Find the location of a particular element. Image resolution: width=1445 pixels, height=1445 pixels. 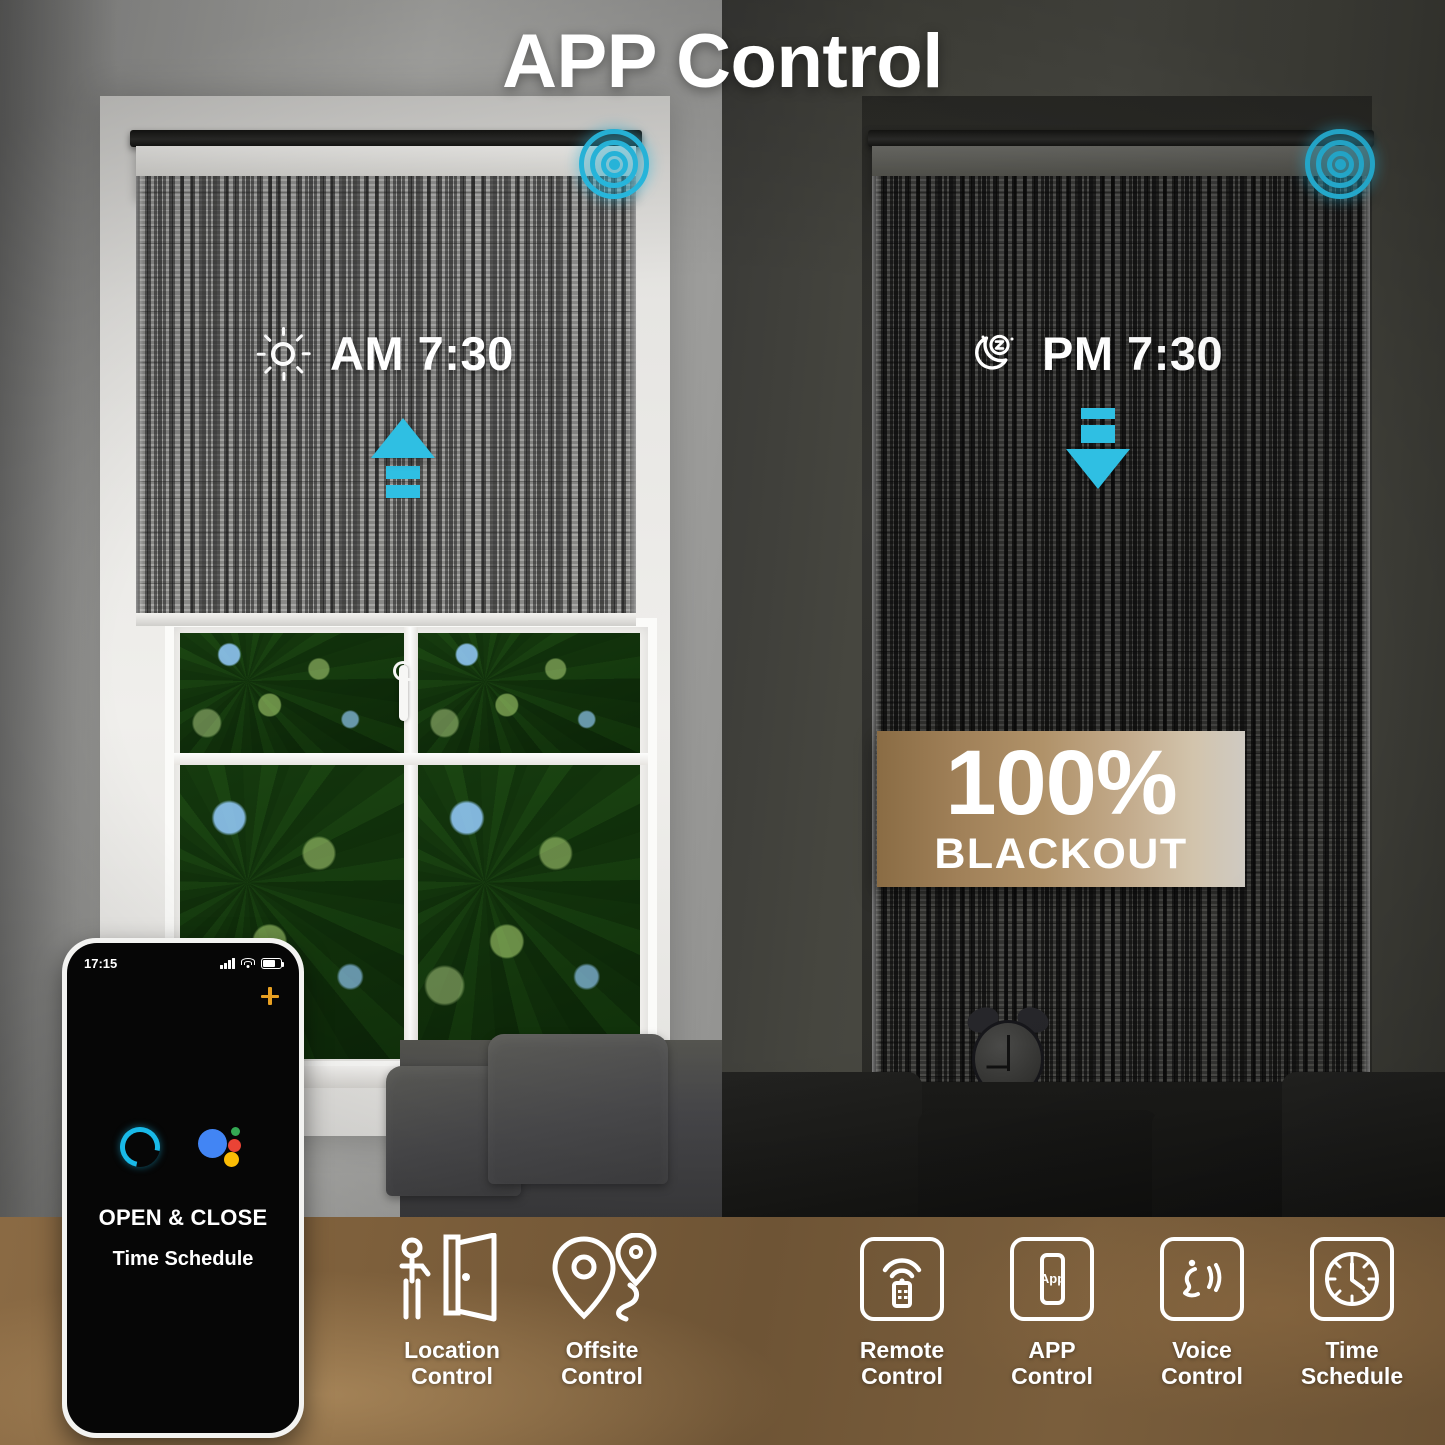

phone-status-time: 17:15 is located at coordinates (101, 963).